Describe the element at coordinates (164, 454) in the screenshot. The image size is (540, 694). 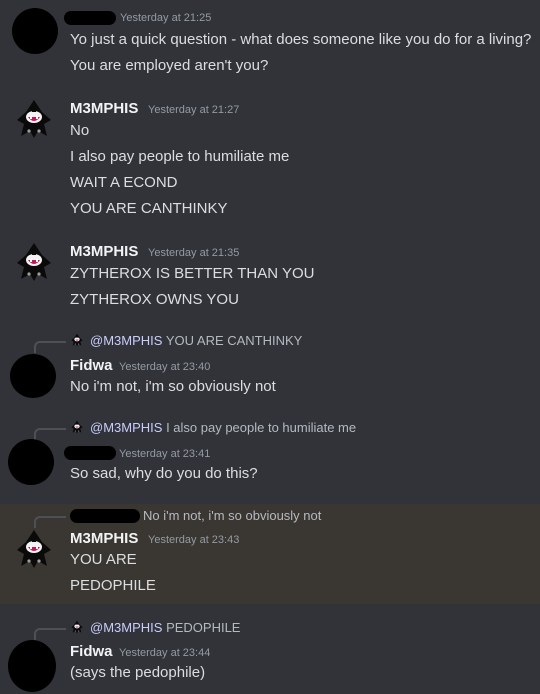
I see `timestamp: Yesterday at 23:41` at that location.